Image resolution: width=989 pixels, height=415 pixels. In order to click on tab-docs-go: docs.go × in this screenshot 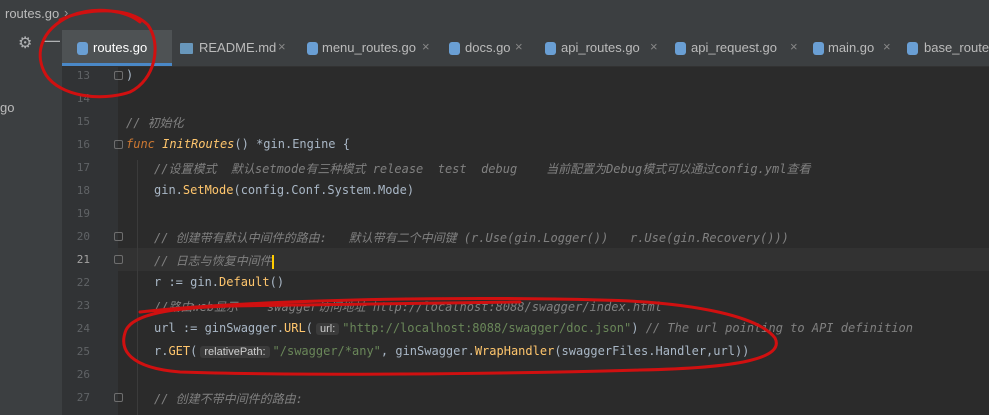, I will do `click(488, 48)`.